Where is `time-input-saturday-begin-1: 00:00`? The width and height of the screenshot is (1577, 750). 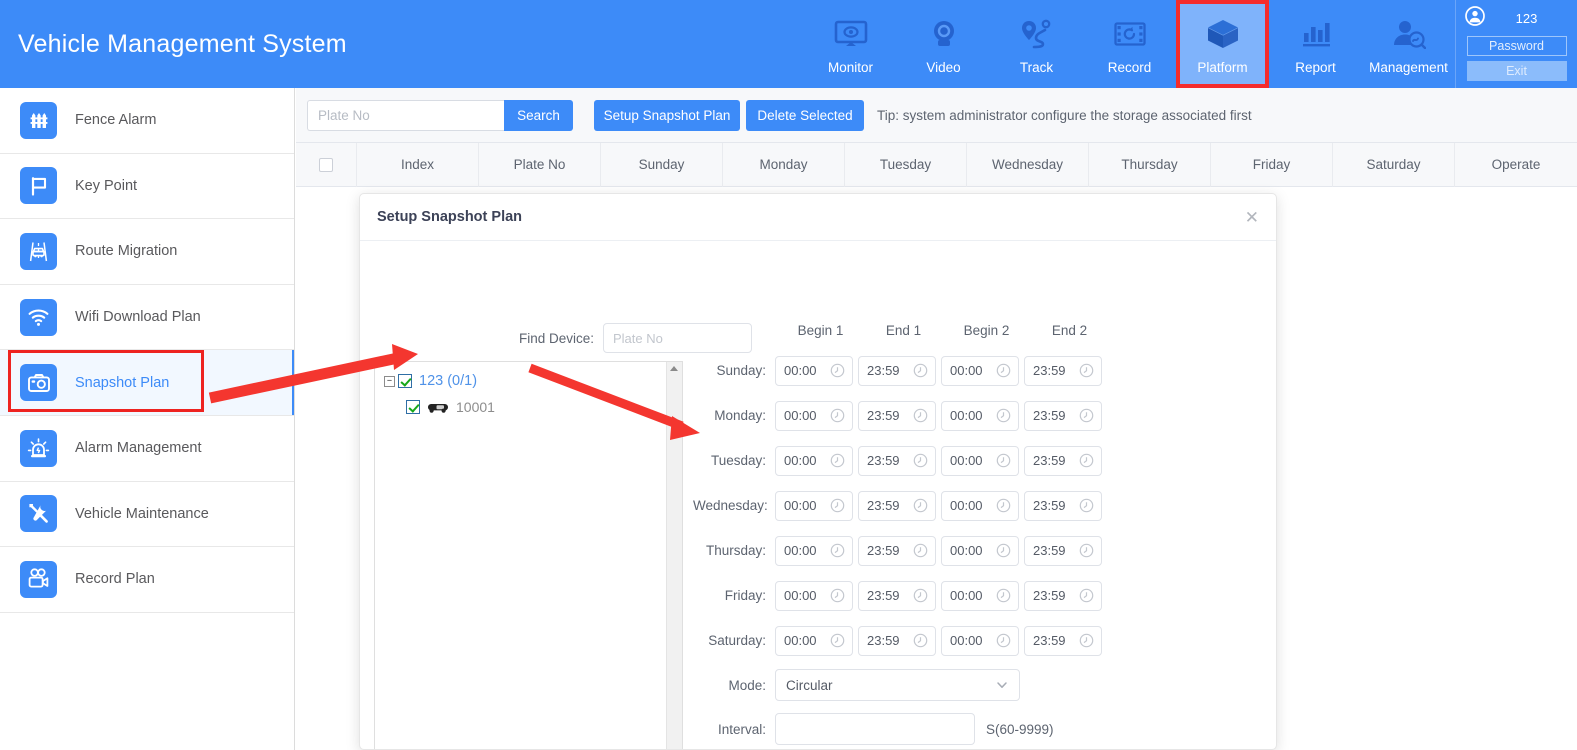 time-input-saturday-begin-1: 00:00 is located at coordinates (814, 640).